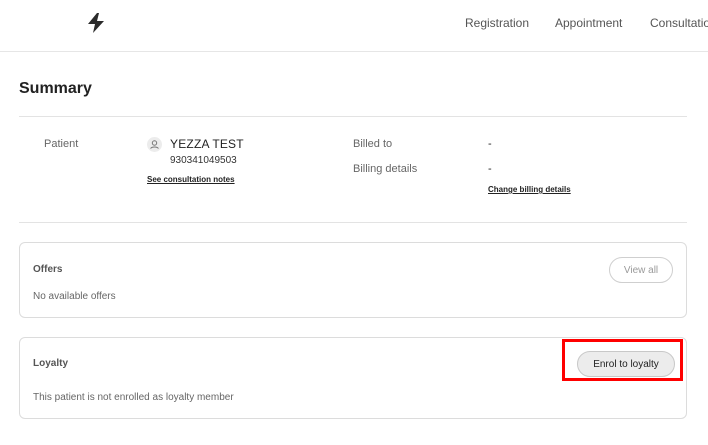  What do you see at coordinates (96, 23) in the screenshot?
I see `lightning-bolt-icon` at bounding box center [96, 23].